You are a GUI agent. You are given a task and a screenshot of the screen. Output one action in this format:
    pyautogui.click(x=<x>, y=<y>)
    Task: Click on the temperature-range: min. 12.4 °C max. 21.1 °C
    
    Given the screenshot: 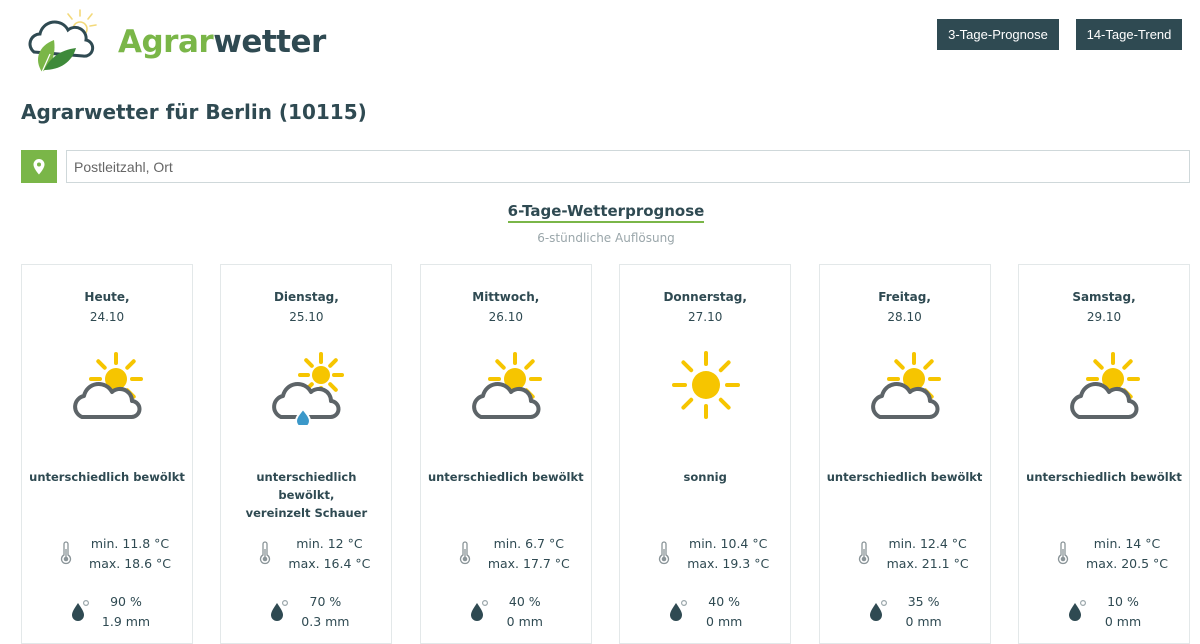 What is the action you would take?
    pyautogui.click(x=928, y=554)
    